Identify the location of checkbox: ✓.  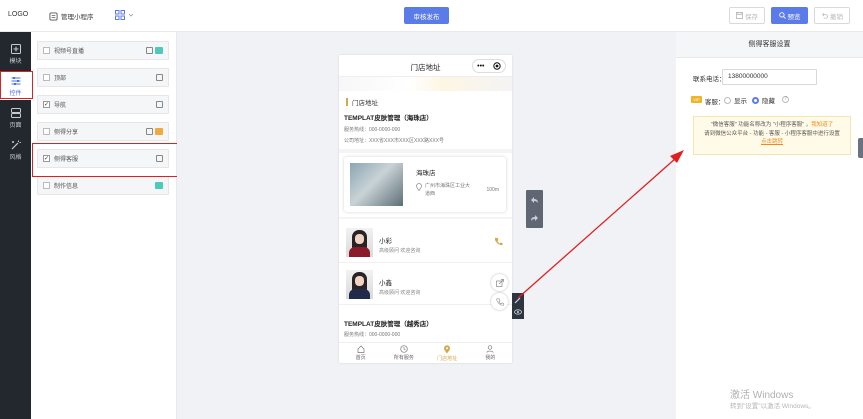
(46, 104).